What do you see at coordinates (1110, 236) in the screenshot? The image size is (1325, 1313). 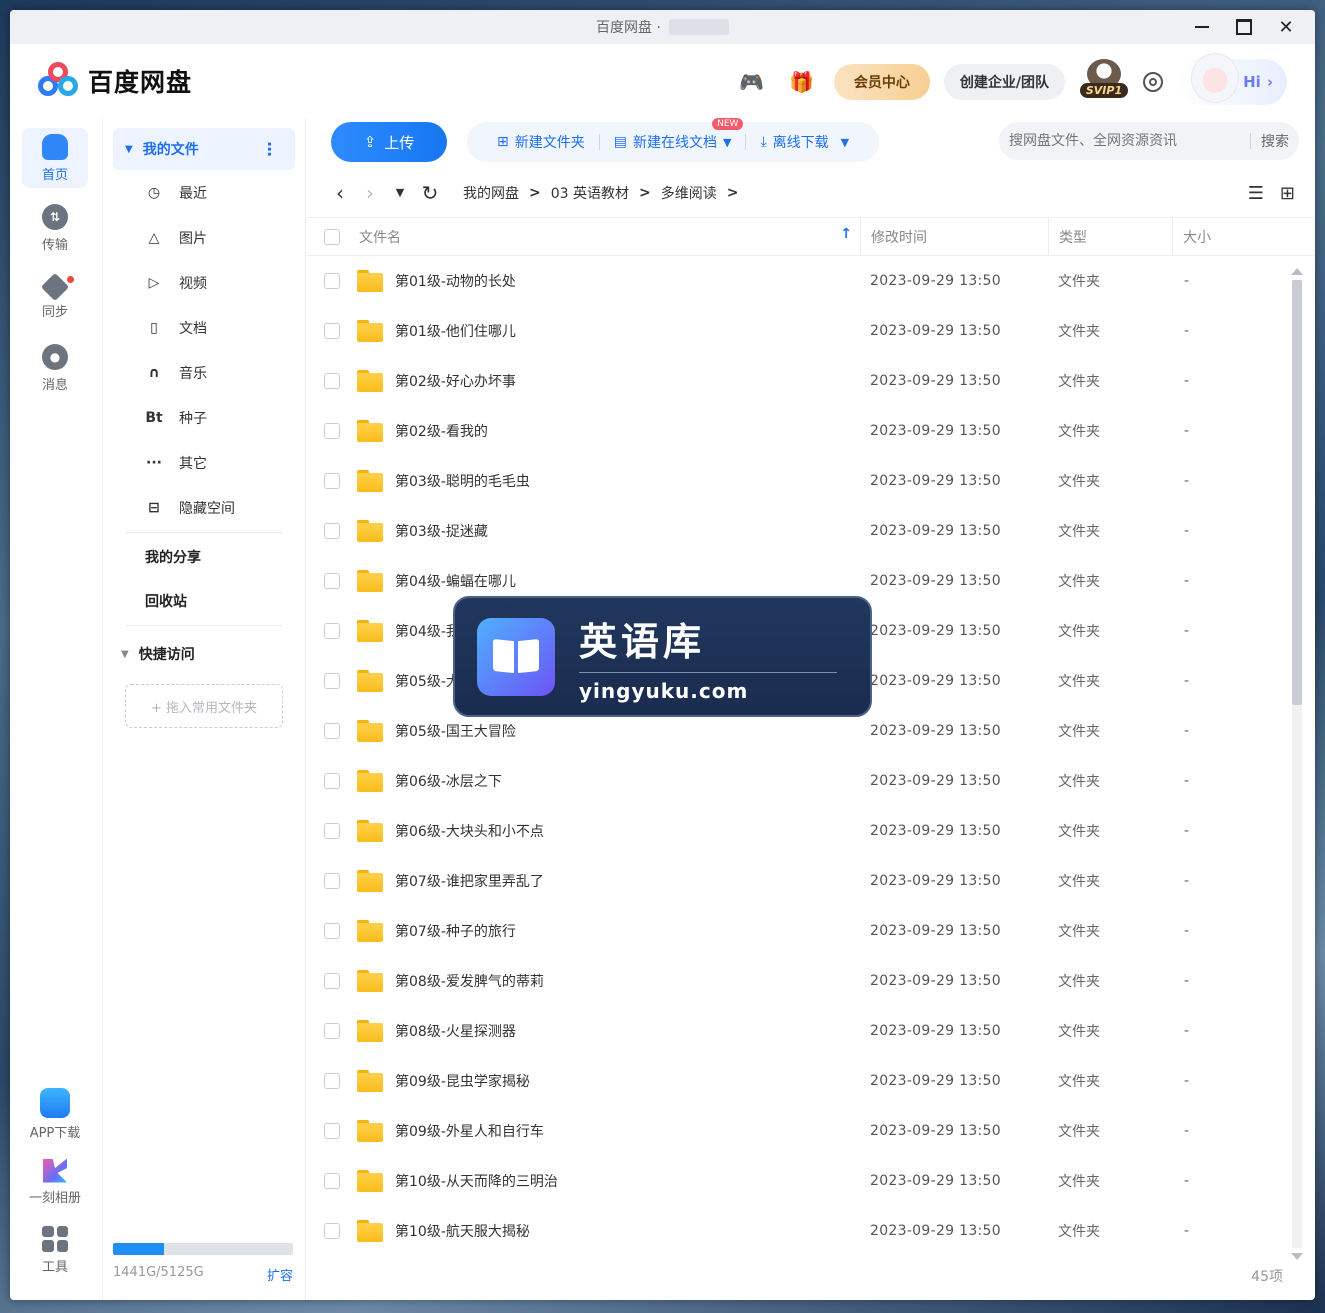 I see `column-type-header: 类型` at bounding box center [1110, 236].